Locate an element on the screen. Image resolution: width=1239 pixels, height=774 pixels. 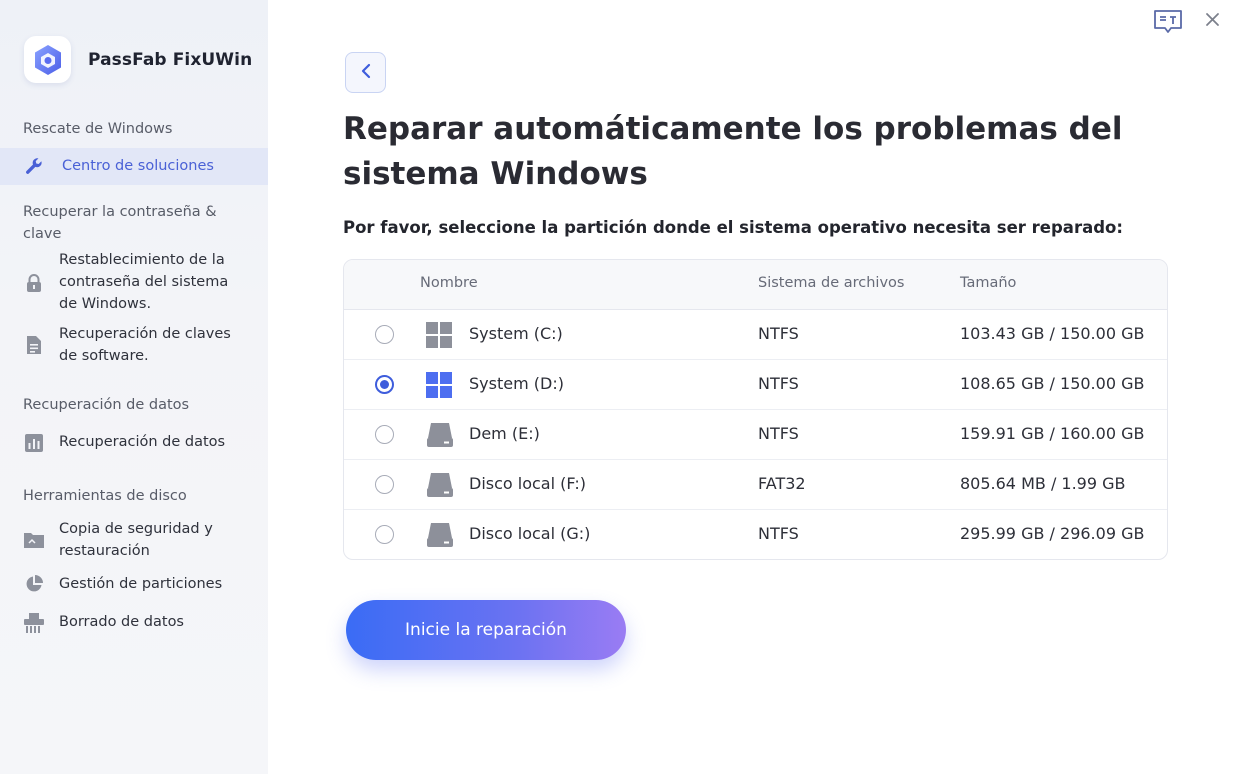
sidebar-item-borrado-datos: Borrado de datos is located at coordinates (134, 623).